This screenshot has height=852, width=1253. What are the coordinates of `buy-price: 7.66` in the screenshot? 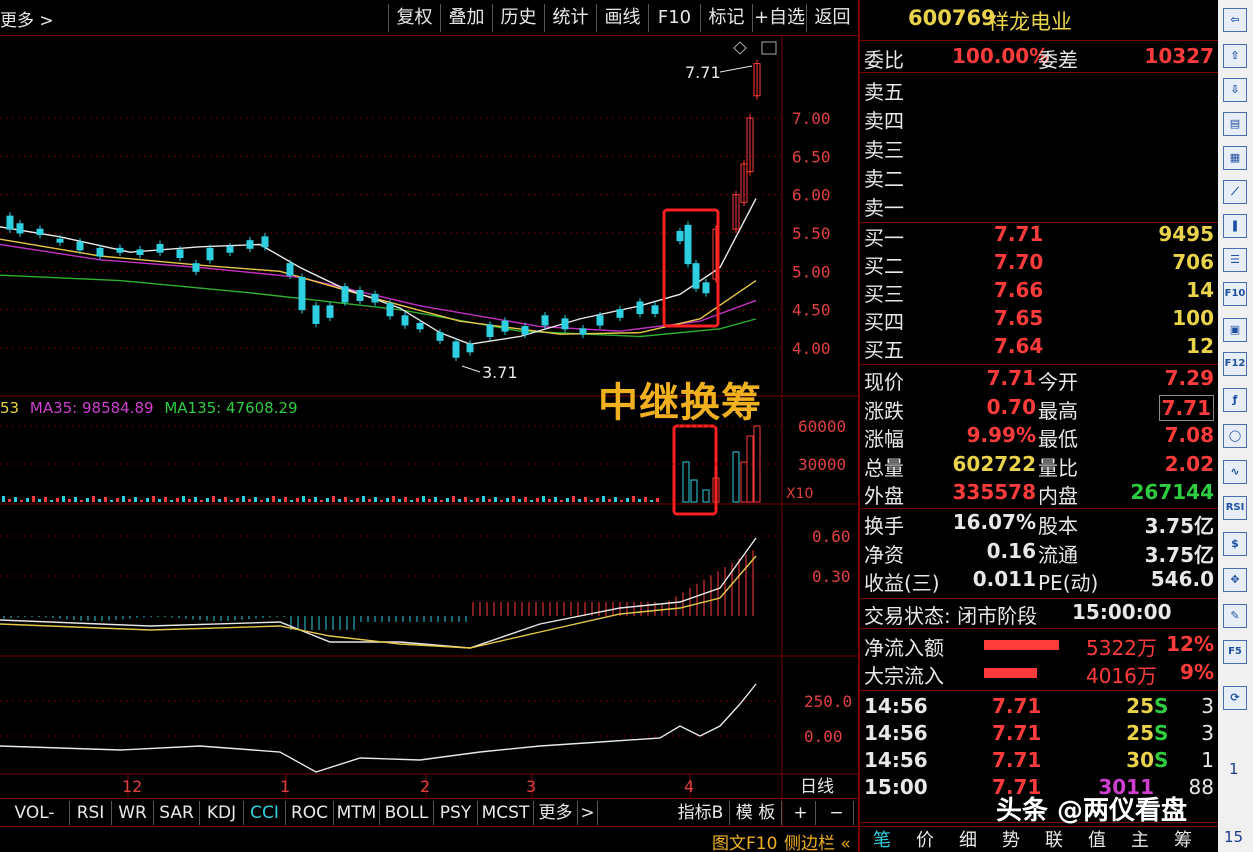 It's located at (1019, 290).